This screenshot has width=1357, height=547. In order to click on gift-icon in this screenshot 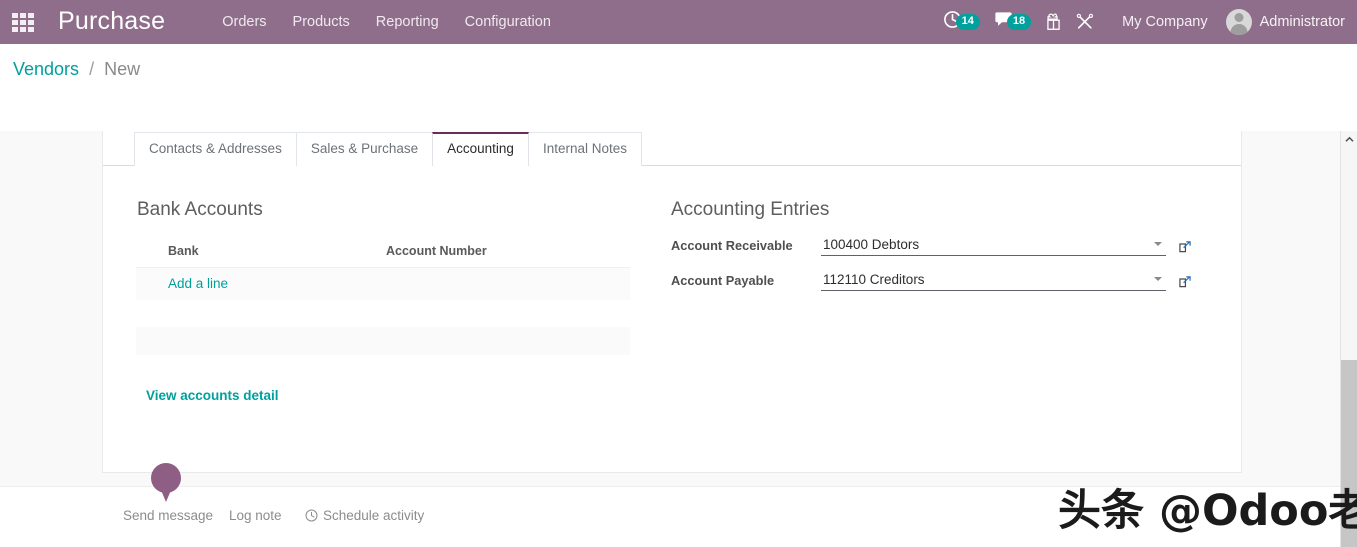, I will do `click(1053, 22)`.